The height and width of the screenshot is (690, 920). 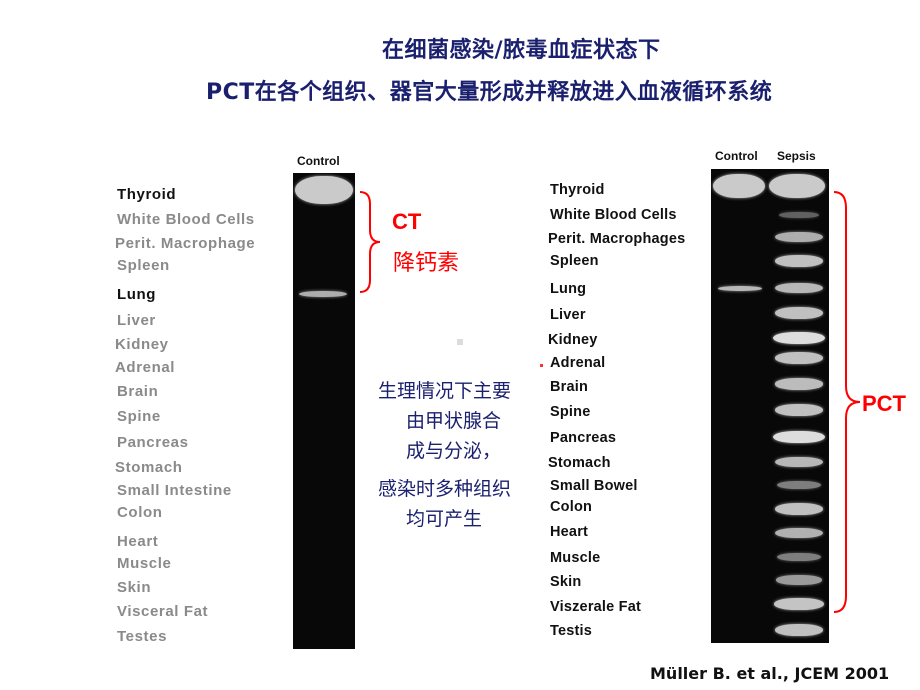 What do you see at coordinates (147, 194) in the screenshot?
I see `left-tissue-label-thyroid: Thyroid` at bounding box center [147, 194].